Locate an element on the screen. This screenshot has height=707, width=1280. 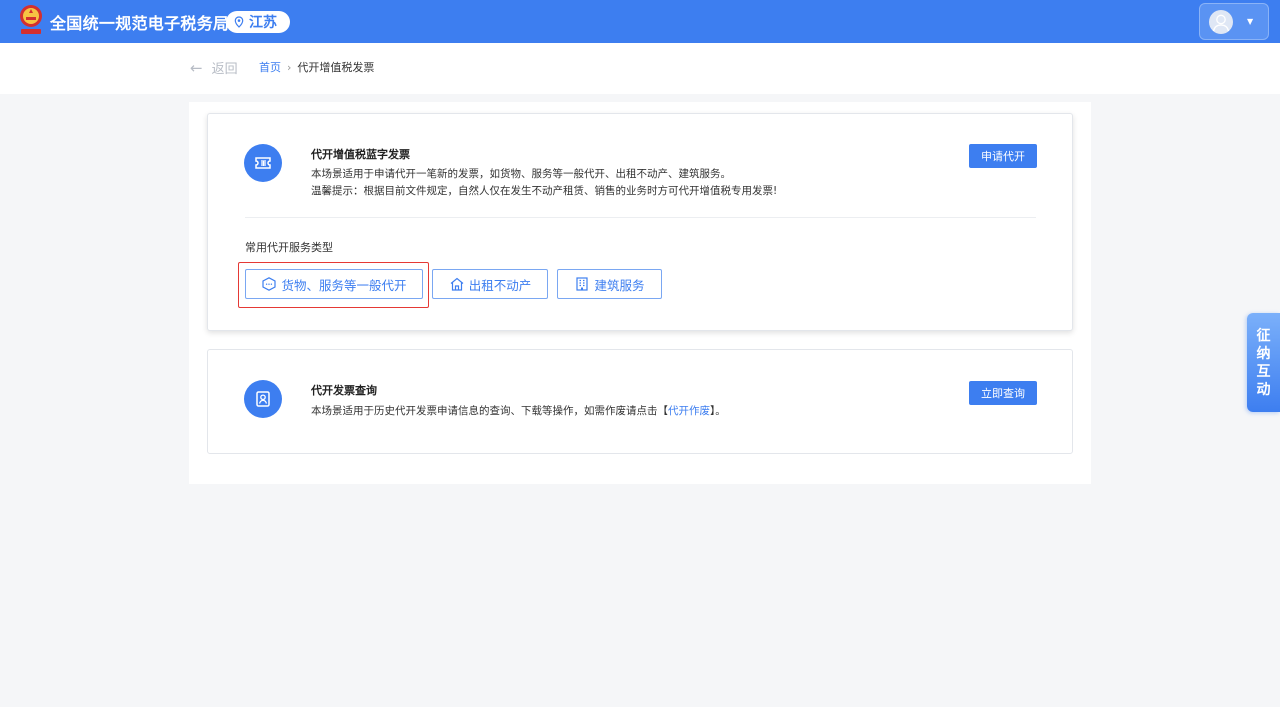
apply-button: 申请代开 is located at coordinates (1003, 156).